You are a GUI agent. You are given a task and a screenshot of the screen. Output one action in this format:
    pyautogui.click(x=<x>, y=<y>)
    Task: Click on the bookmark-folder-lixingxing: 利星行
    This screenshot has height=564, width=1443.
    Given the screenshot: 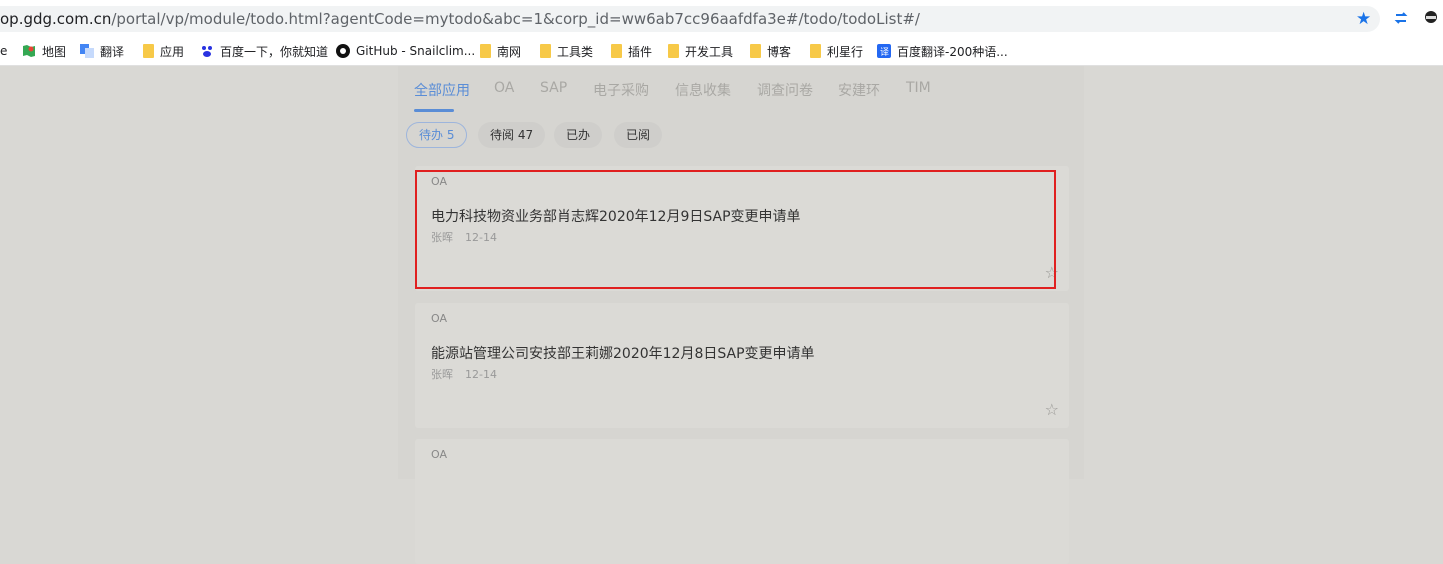 What is the action you would take?
    pyautogui.click(x=836, y=51)
    